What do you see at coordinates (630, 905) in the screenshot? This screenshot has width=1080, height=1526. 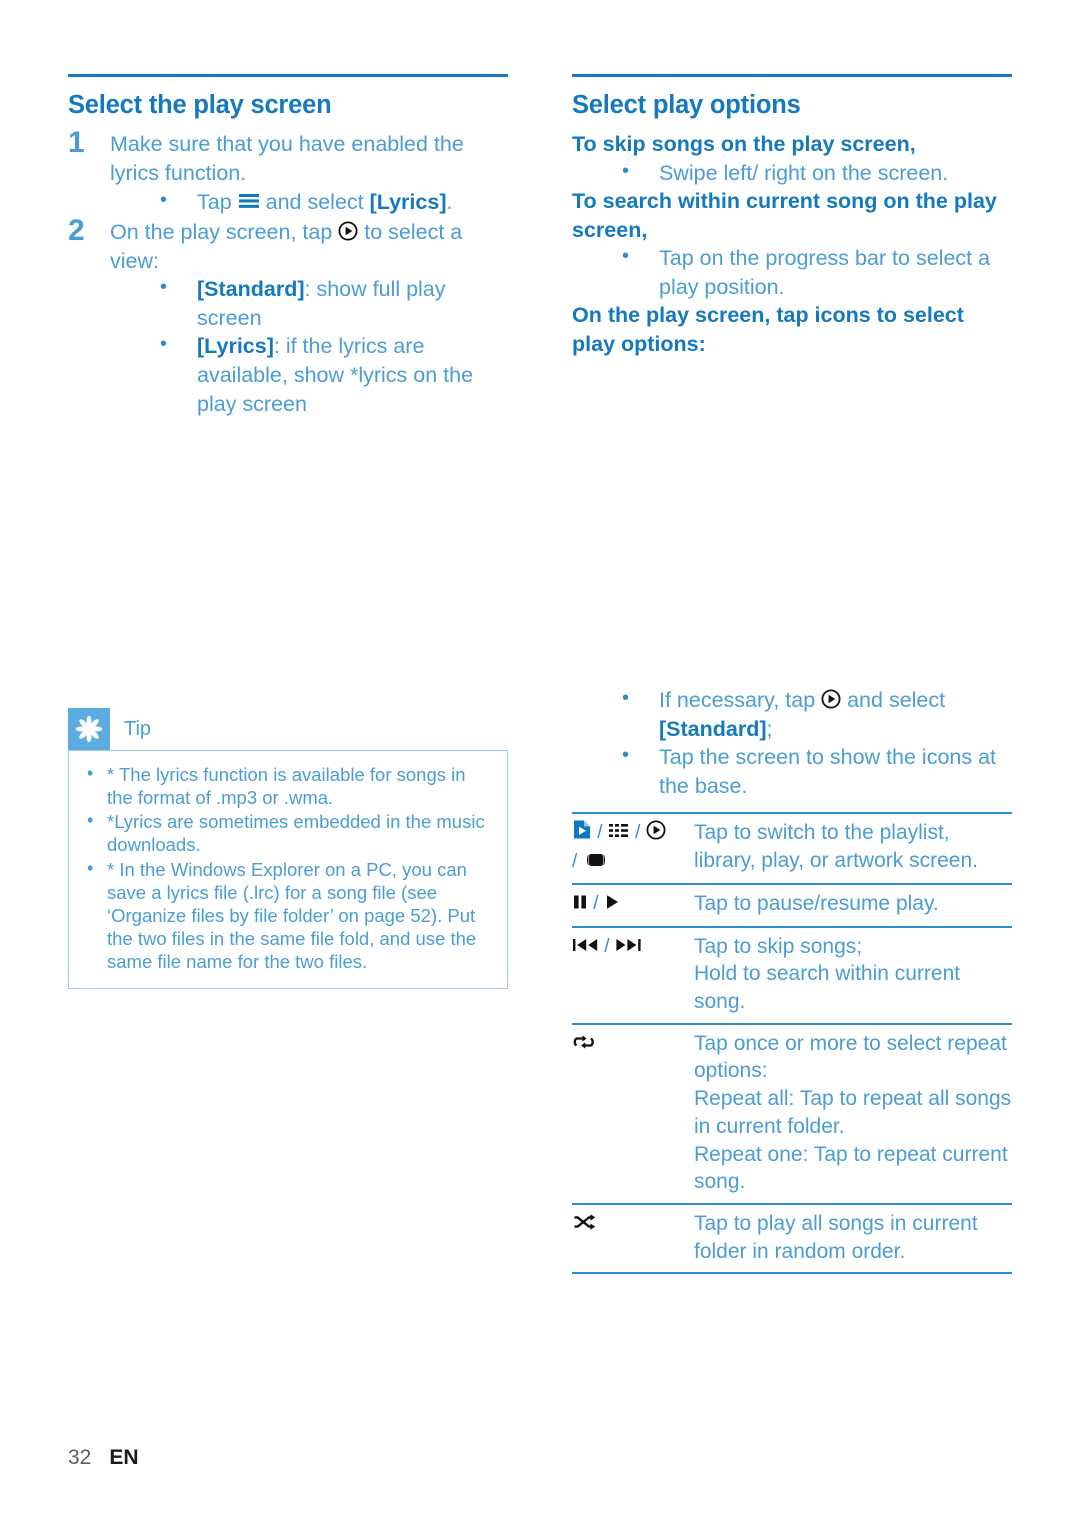 I see `icon-cell-pause-play: /` at bounding box center [630, 905].